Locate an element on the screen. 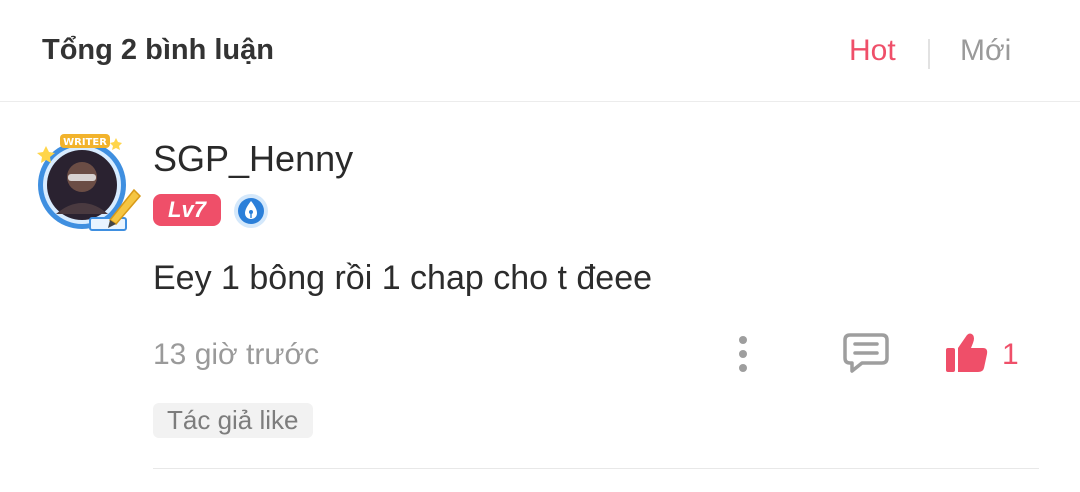 The height and width of the screenshot is (492, 1080). writer-avatar-frame-icon: WRITER is located at coordinates (89, 182).